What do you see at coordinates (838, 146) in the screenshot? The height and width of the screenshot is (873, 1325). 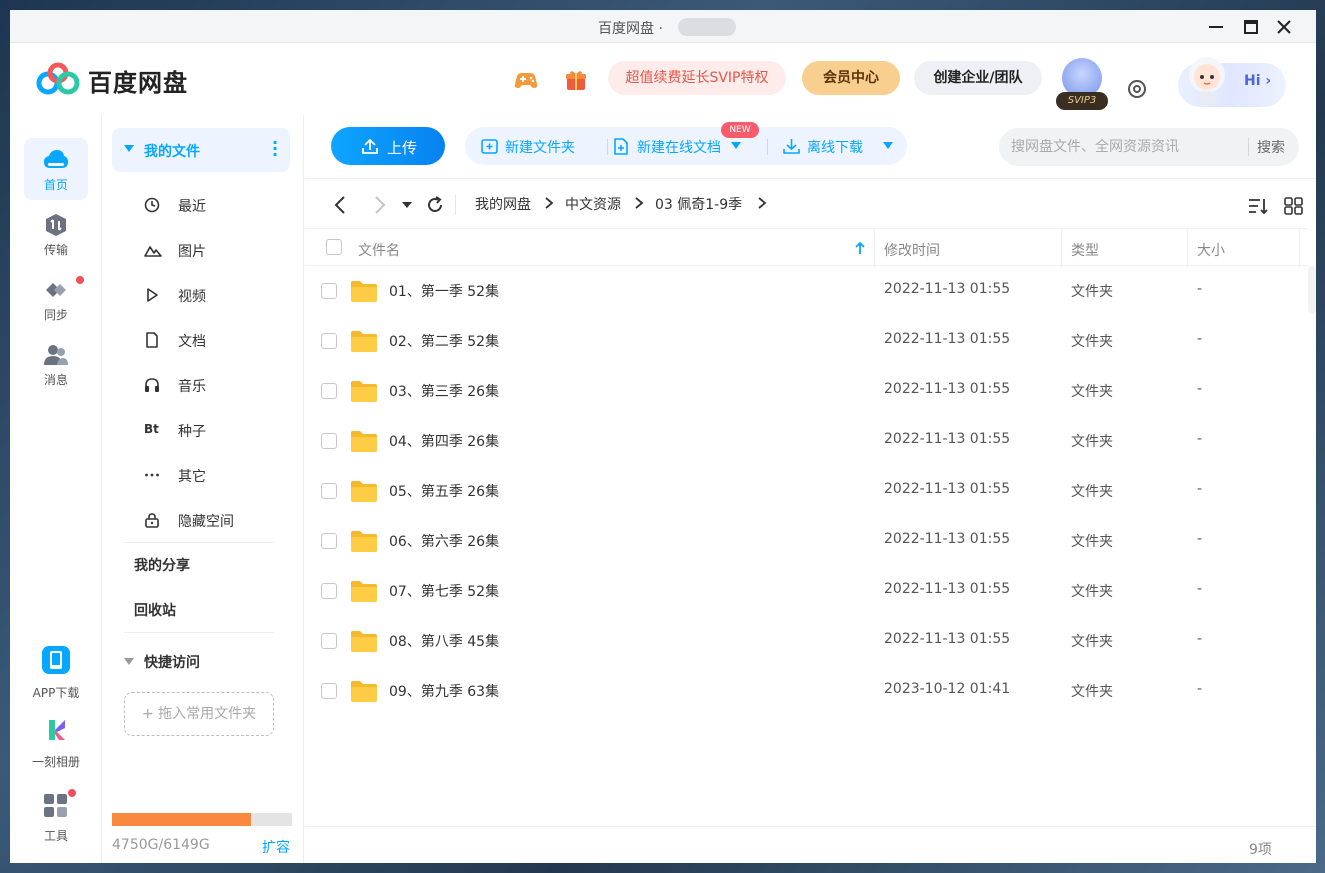 I see `offline-download-button: 离线下载` at bounding box center [838, 146].